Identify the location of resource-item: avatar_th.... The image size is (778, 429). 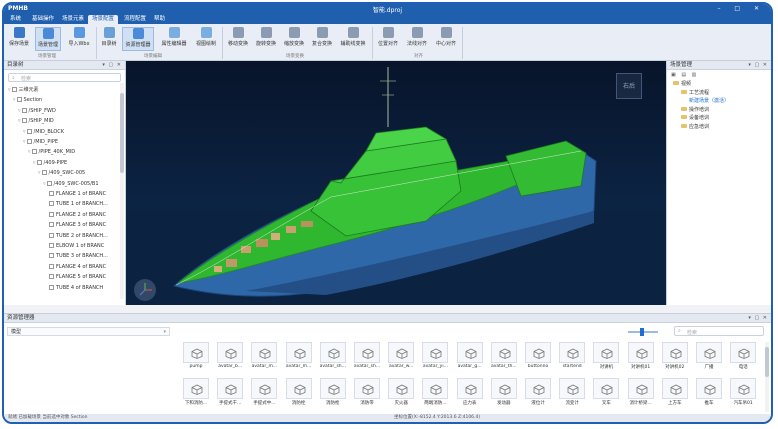
(504, 358).